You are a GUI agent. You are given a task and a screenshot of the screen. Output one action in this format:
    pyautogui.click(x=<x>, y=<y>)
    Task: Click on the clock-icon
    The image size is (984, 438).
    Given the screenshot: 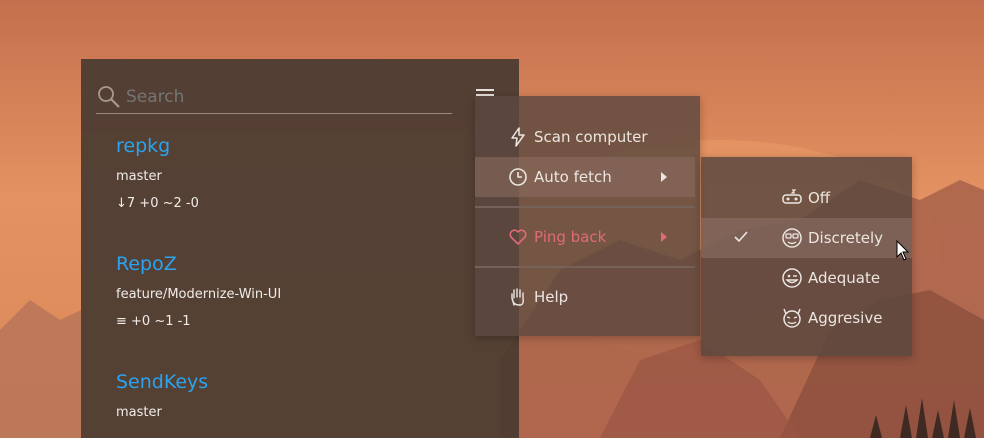 What is the action you would take?
    pyautogui.click(x=518, y=177)
    